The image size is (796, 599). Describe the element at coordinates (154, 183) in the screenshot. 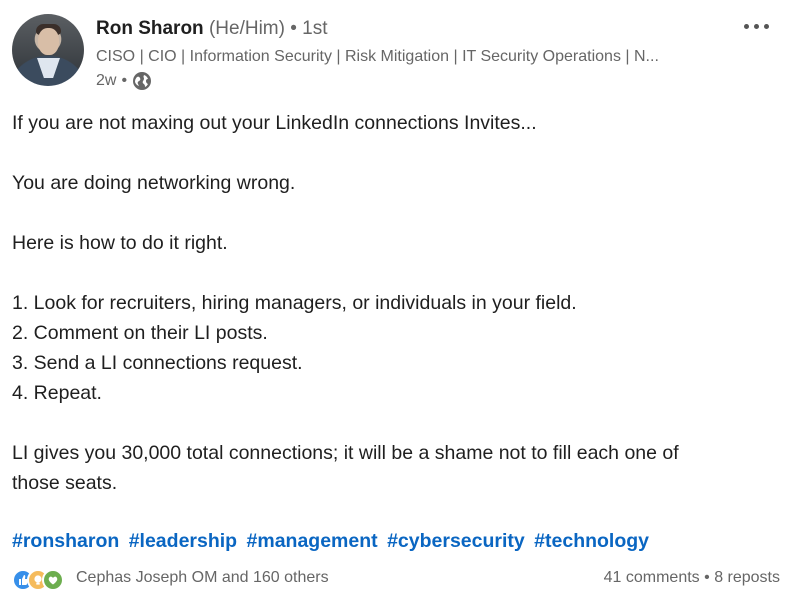

I see `post-line: You are doing networking wrong.` at that location.